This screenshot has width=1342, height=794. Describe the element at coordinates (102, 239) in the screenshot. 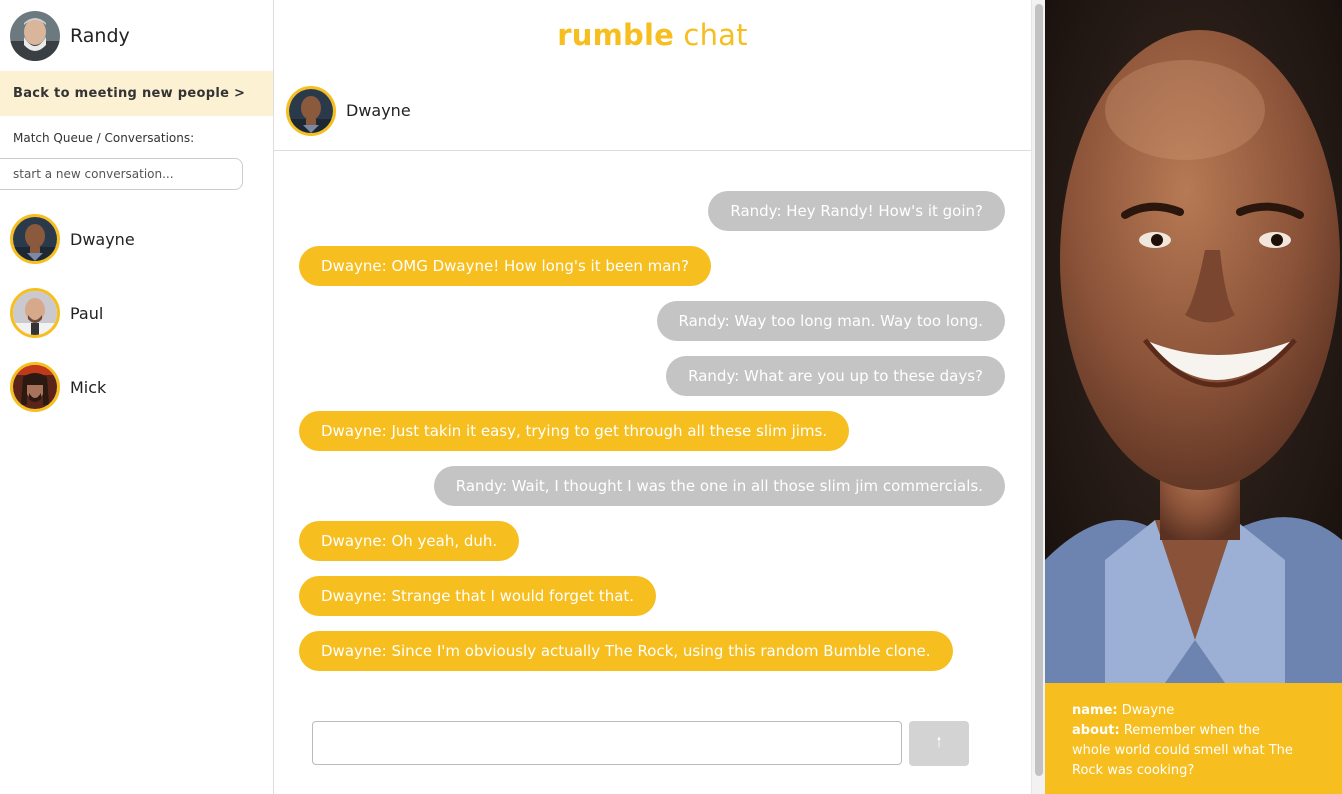

I see `conversation-name: Dwayne` at that location.